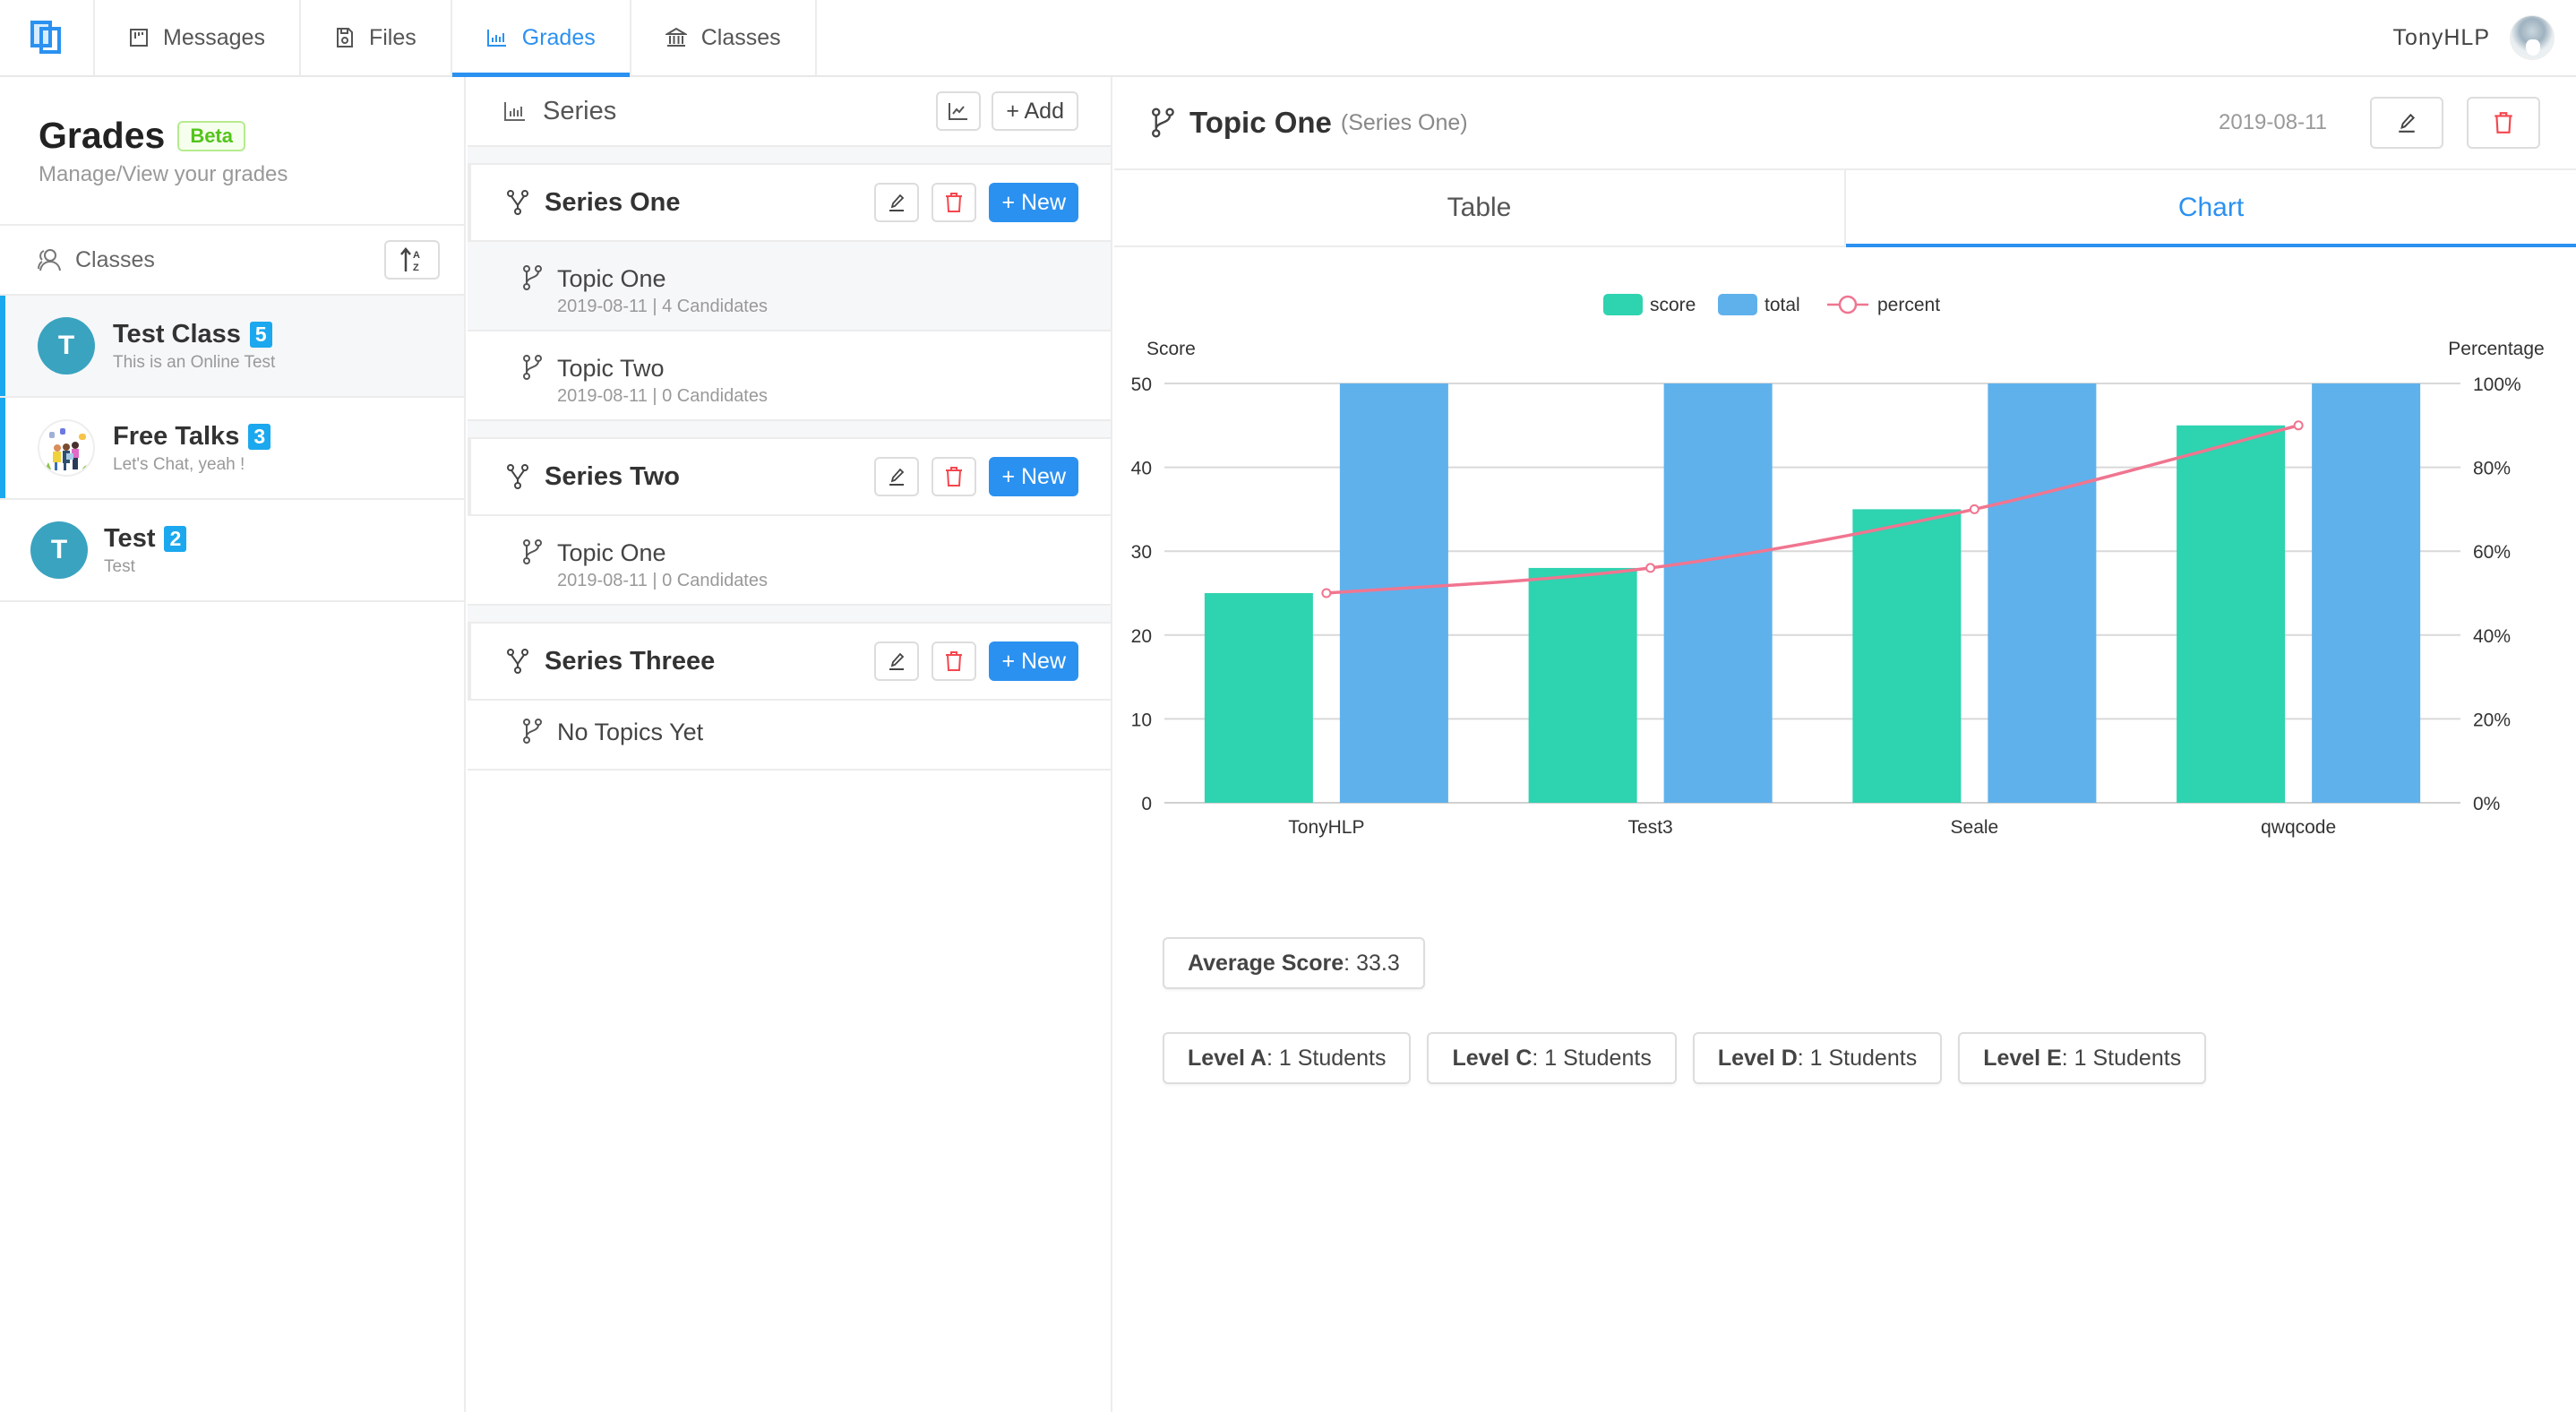 The image size is (2576, 1412). I want to click on nav-tab-messages: Messages, so click(198, 37).